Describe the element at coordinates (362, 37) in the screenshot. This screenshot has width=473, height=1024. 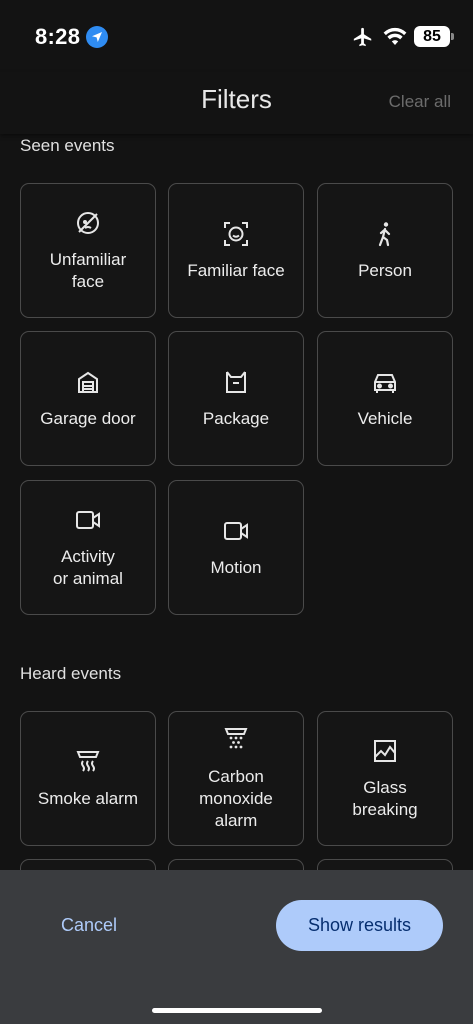
I see `airplane-icon` at that location.